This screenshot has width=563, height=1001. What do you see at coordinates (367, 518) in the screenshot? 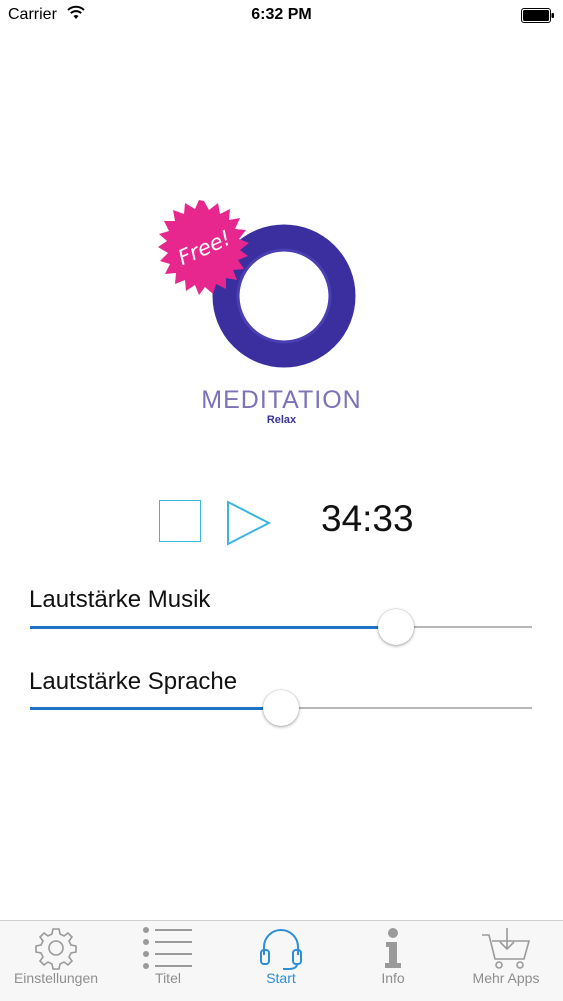
I see `playback-time: 34:33` at bounding box center [367, 518].